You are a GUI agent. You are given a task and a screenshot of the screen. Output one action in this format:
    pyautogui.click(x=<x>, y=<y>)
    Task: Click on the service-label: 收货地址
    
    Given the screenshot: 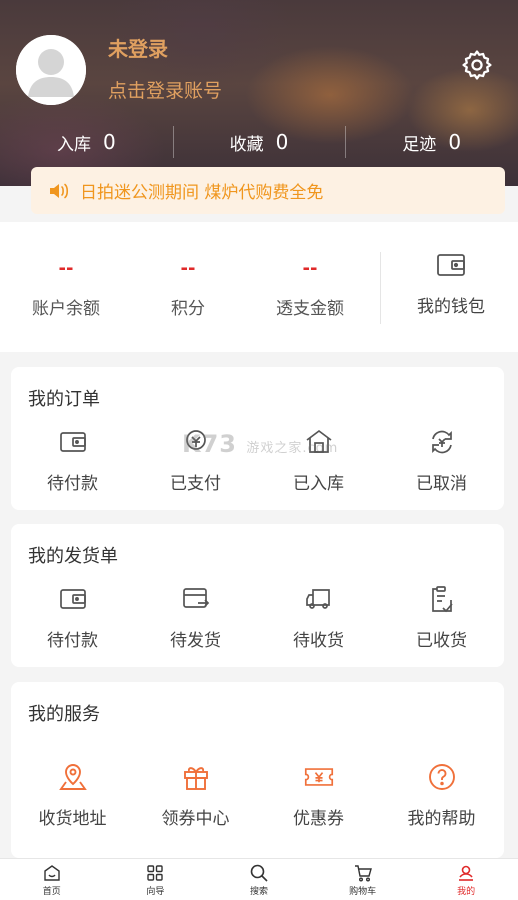 What is the action you would take?
    pyautogui.click(x=72, y=819)
    